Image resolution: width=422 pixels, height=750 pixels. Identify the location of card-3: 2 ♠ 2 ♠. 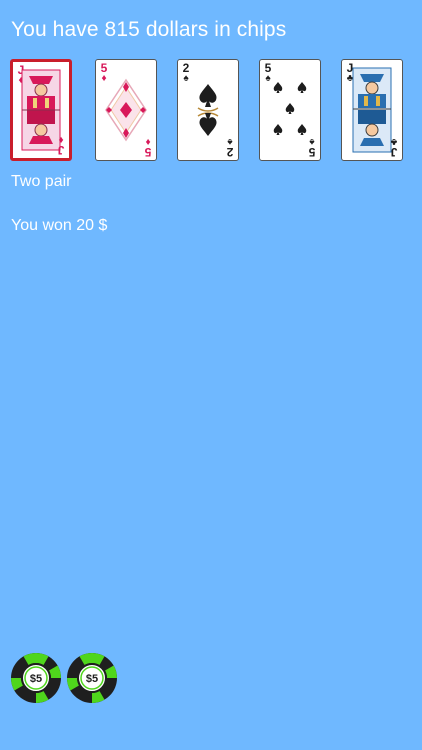
(208, 110).